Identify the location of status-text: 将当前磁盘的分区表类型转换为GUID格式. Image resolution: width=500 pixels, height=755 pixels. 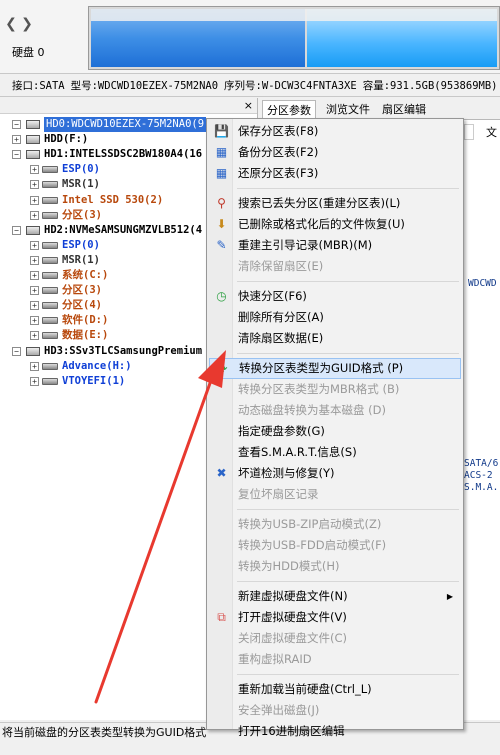
(104, 732).